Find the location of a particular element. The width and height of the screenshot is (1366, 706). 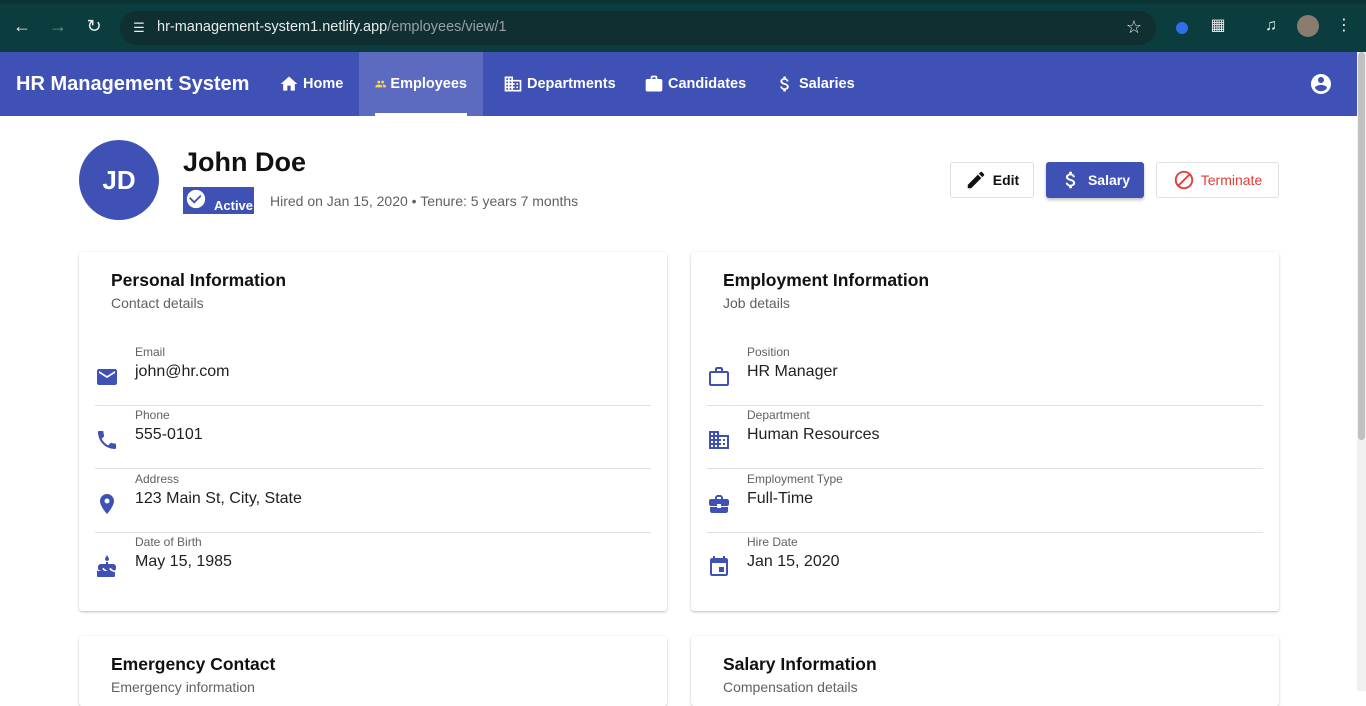

terminate-button: Terminate is located at coordinates (1217, 180).